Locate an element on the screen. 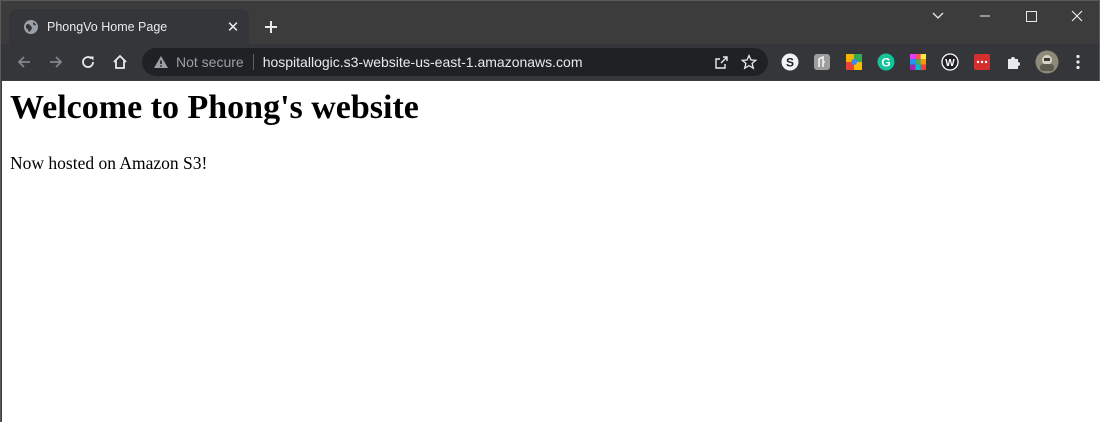  grammarly-icon: G is located at coordinates (886, 62).